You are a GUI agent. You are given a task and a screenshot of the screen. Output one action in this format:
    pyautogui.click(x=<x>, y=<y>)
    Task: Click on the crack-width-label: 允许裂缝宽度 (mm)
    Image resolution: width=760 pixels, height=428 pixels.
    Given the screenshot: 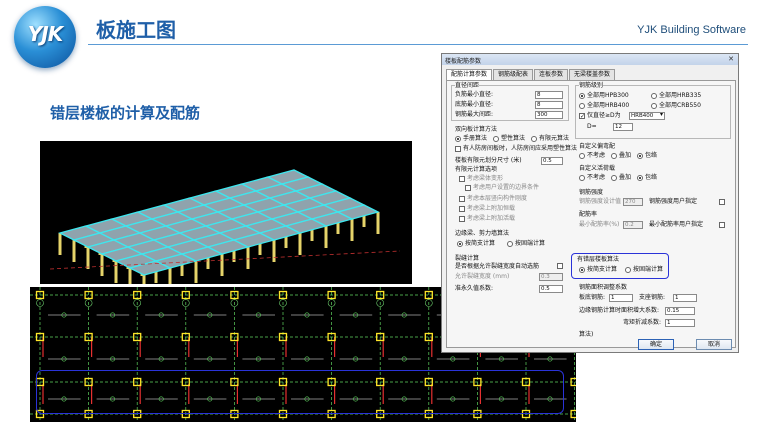 What is the action you would take?
    pyautogui.click(x=482, y=276)
    